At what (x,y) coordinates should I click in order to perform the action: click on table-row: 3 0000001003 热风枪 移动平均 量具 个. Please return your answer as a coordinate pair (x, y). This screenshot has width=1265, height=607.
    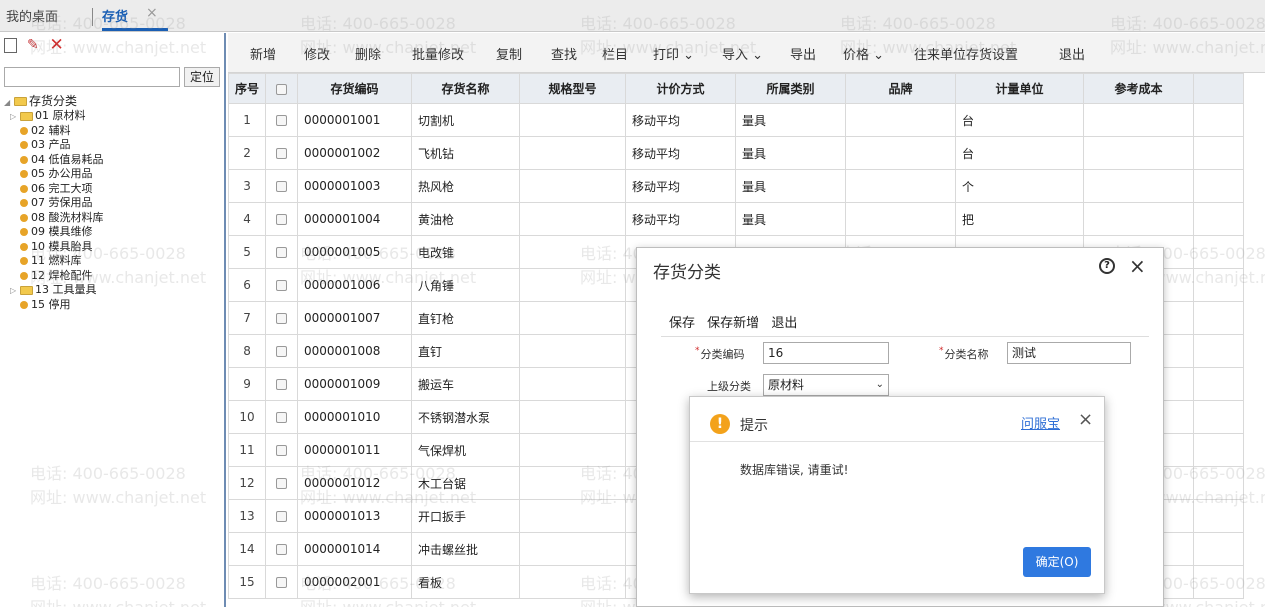
    Looking at the image, I should click on (736, 186).